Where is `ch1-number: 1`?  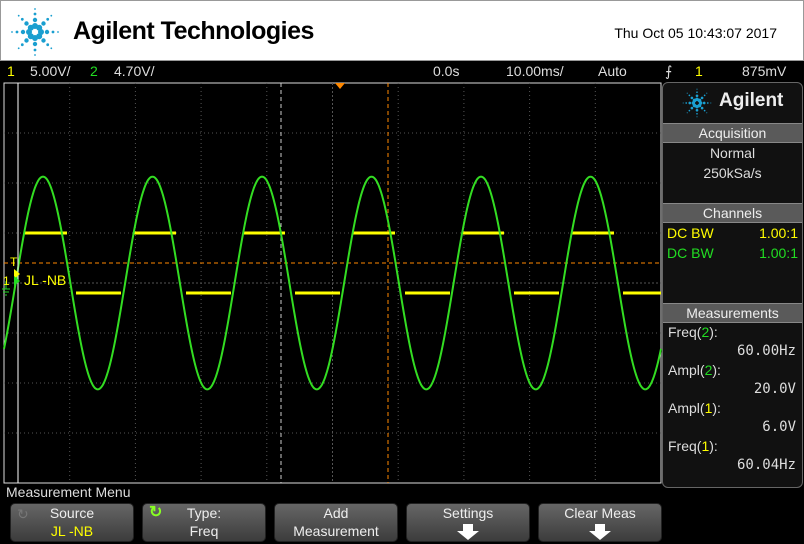 ch1-number: 1 is located at coordinates (11, 71).